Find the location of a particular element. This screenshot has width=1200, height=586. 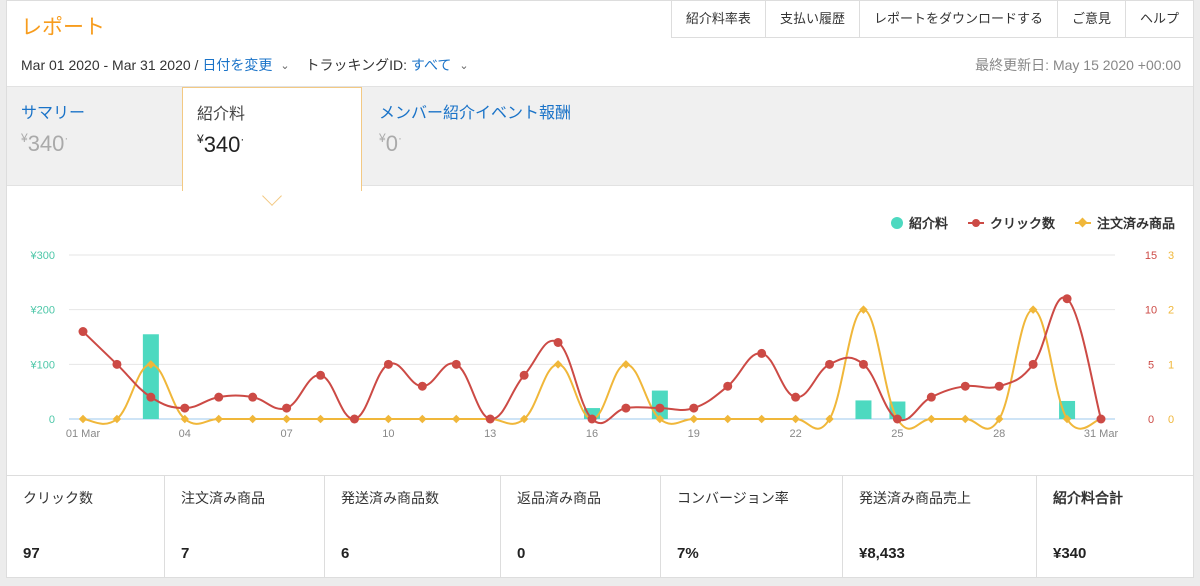

tracking-label: トラッキングID: is located at coordinates (356, 65).